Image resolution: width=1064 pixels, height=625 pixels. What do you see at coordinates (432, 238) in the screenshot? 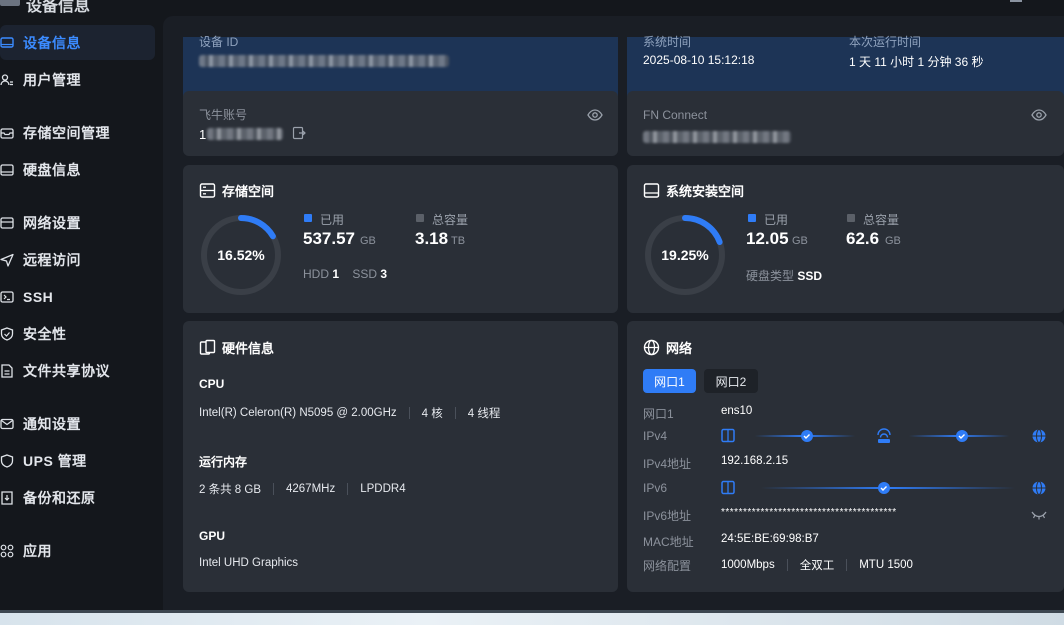
I see `storage-total-value: 3.18` at bounding box center [432, 238].